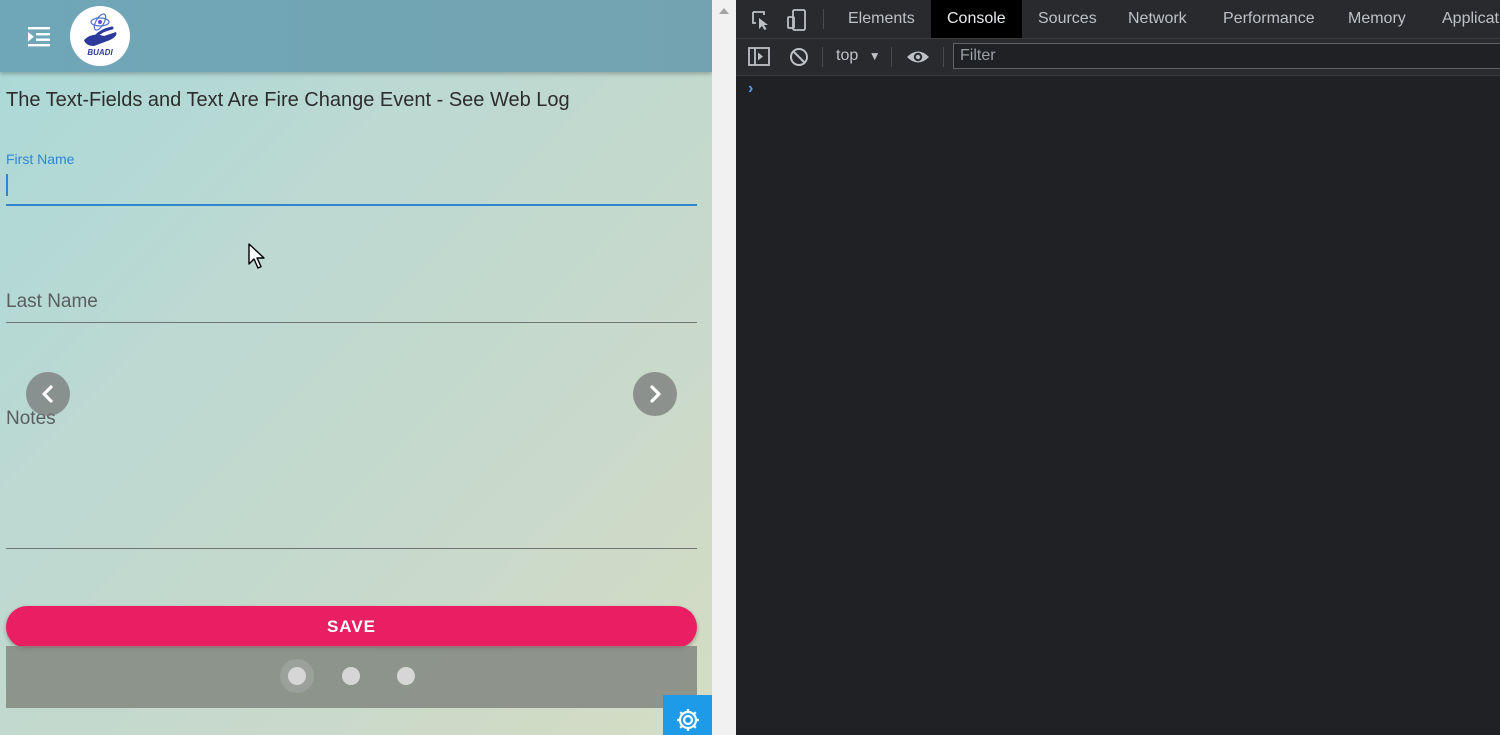 This screenshot has height=735, width=1500. I want to click on chevron-left-icon, so click(47, 394).